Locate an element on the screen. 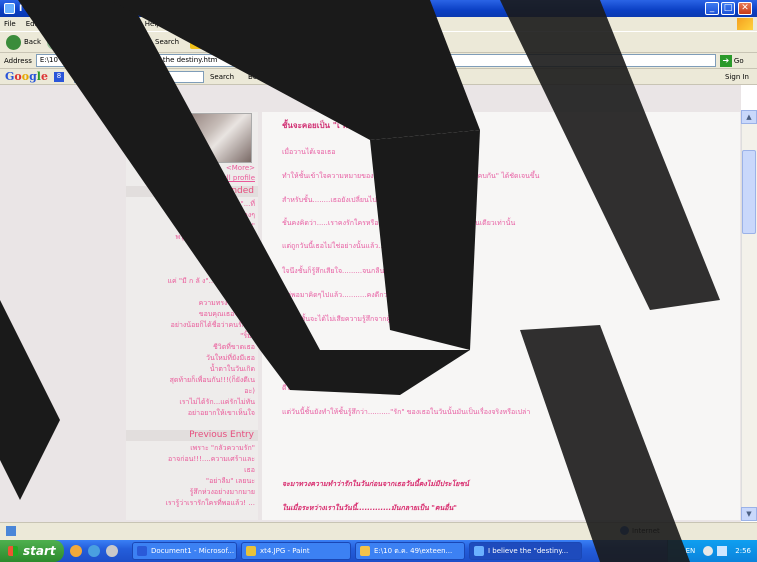 The height and width of the screenshot is (562, 757). mail-icon is located at coordinates (276, 42).